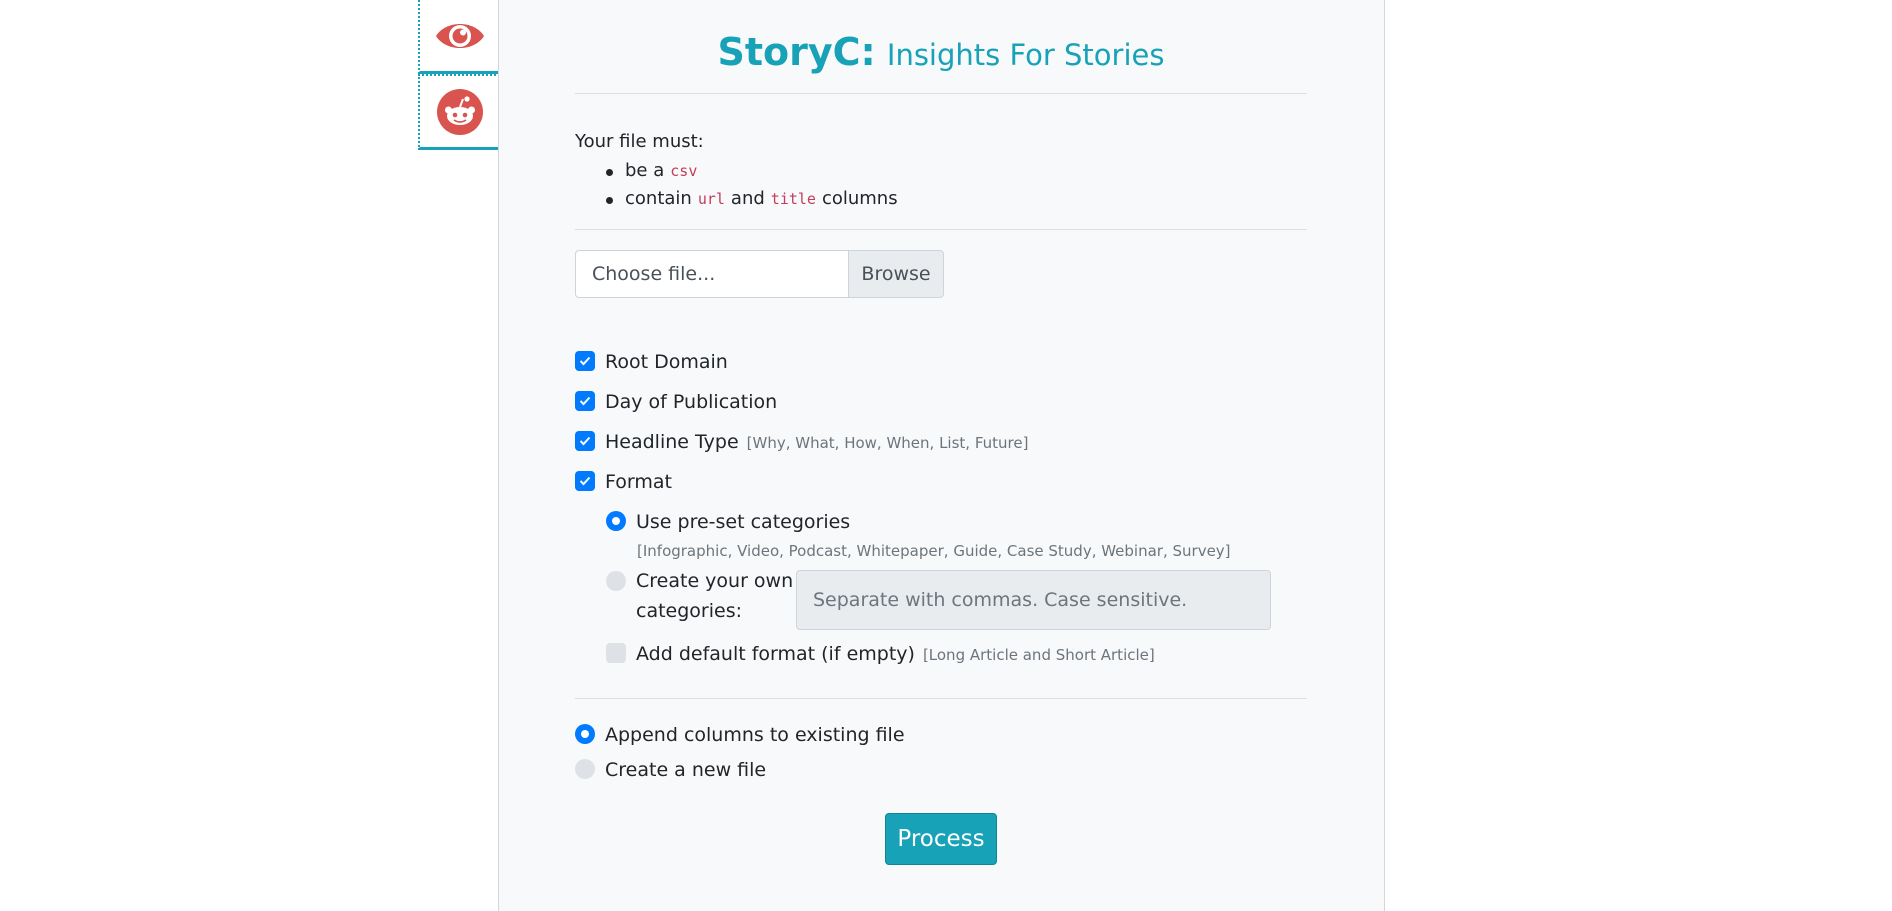  I want to click on radio-new-file, so click(585, 769).